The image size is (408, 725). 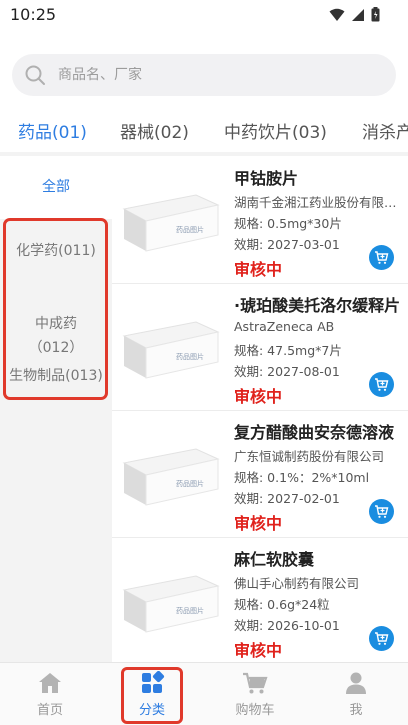 I want to click on nav-label: 购物车, so click(x=255, y=710).